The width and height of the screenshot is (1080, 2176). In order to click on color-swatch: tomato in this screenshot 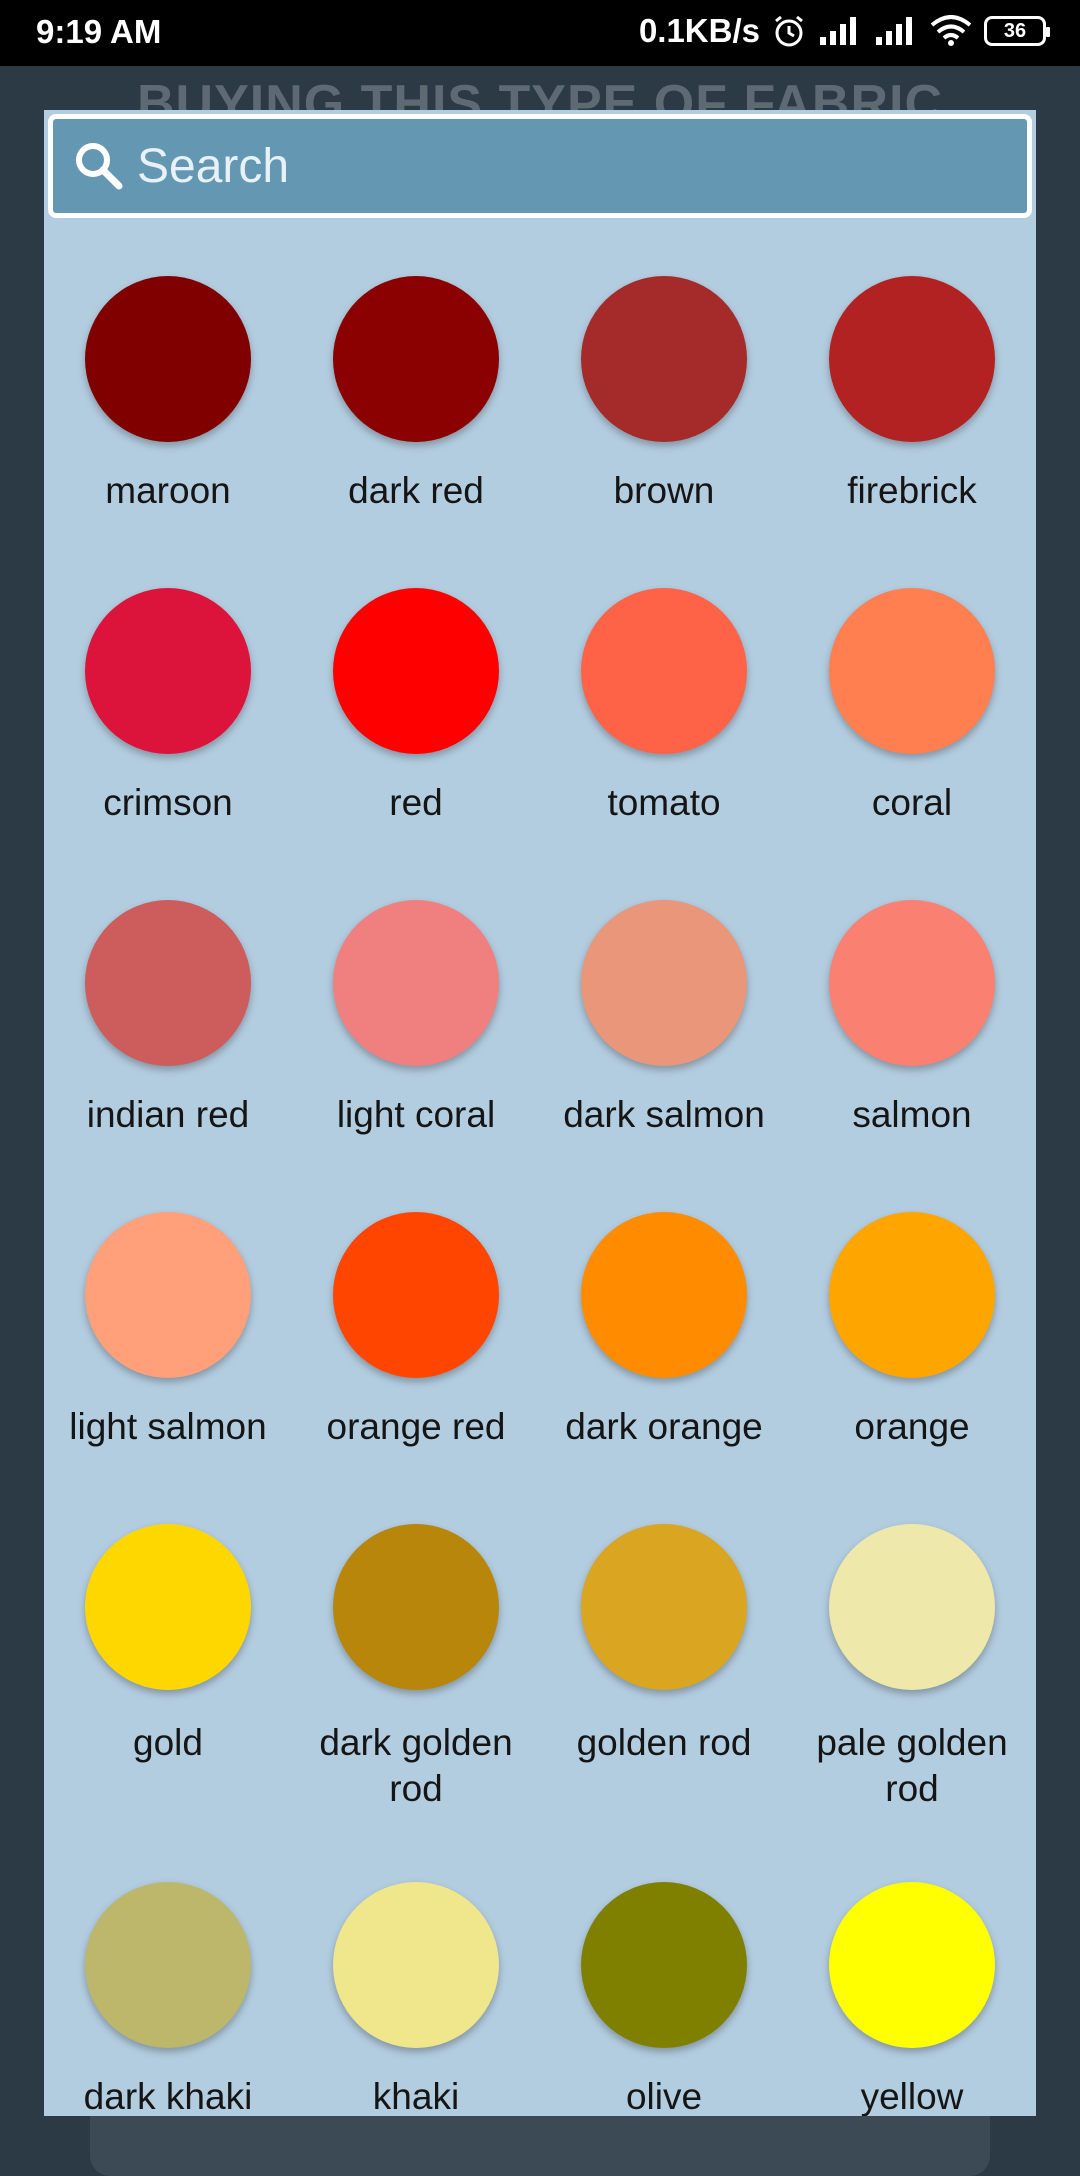, I will do `click(664, 686)`.